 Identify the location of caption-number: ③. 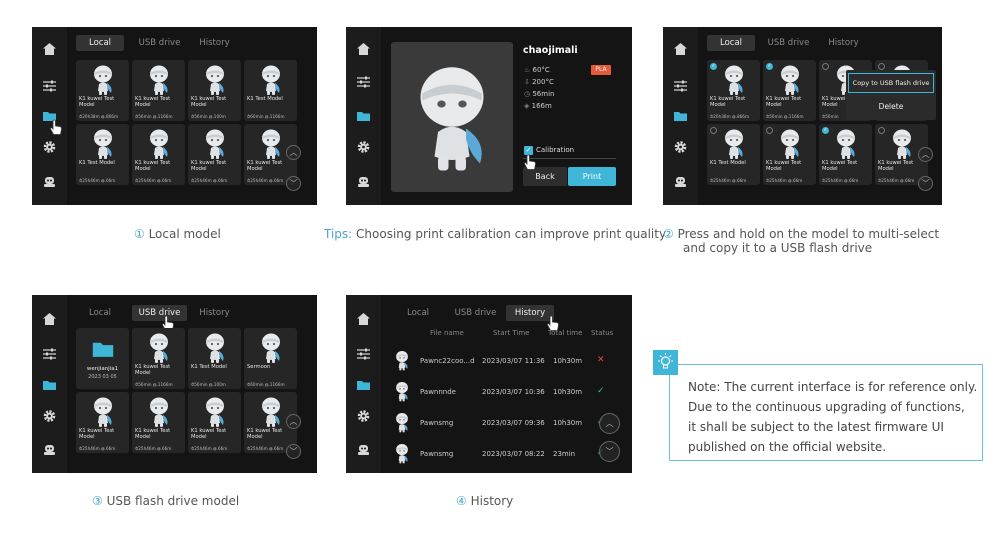
(97, 501).